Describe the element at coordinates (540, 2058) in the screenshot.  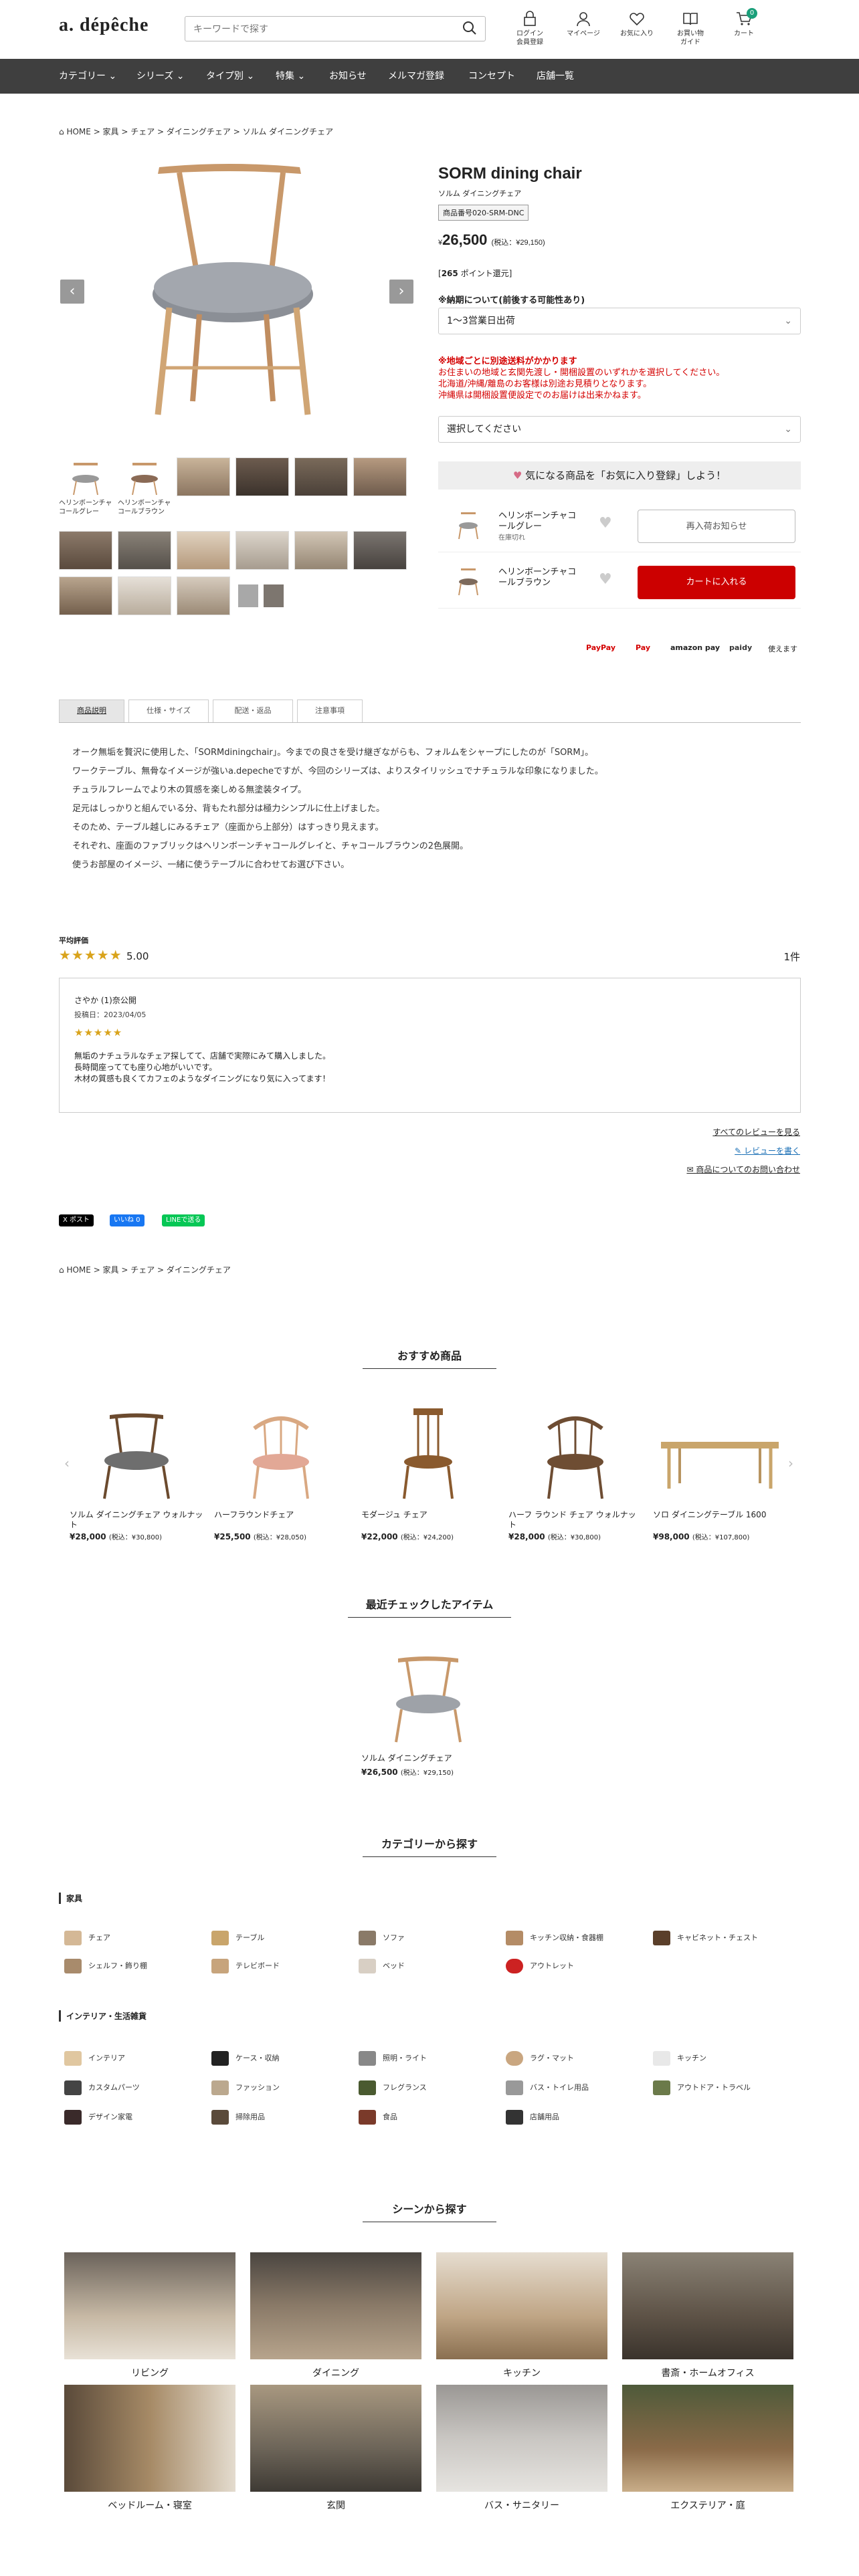
I see `category-rug: ラグ・マット` at that location.